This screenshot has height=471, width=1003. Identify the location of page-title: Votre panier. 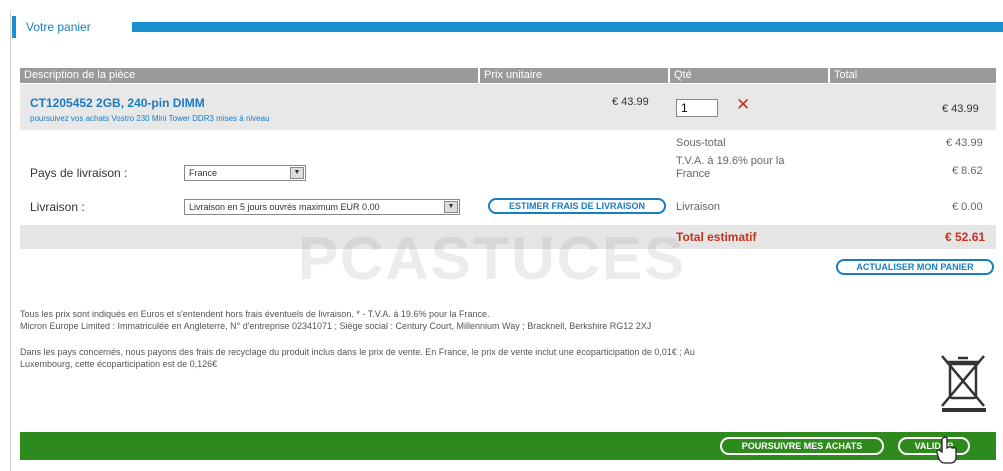
(58, 27).